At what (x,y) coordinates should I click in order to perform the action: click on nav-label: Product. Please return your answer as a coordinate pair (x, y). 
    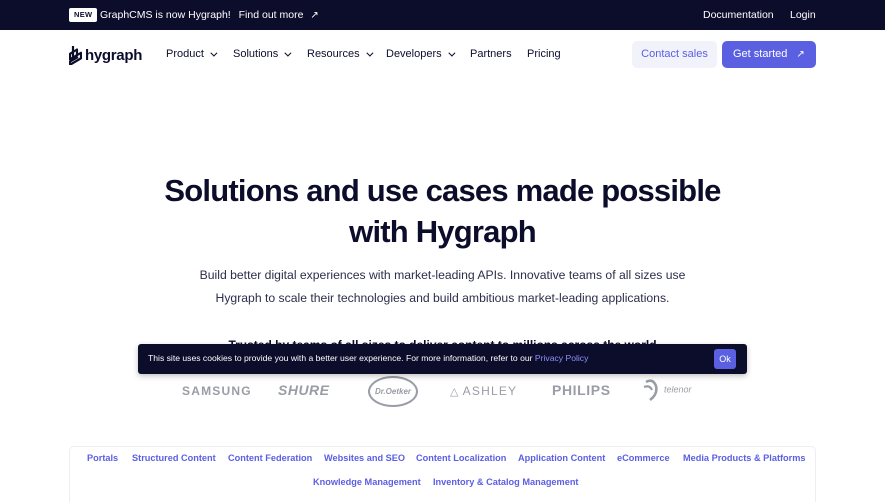
    Looking at the image, I should click on (185, 54).